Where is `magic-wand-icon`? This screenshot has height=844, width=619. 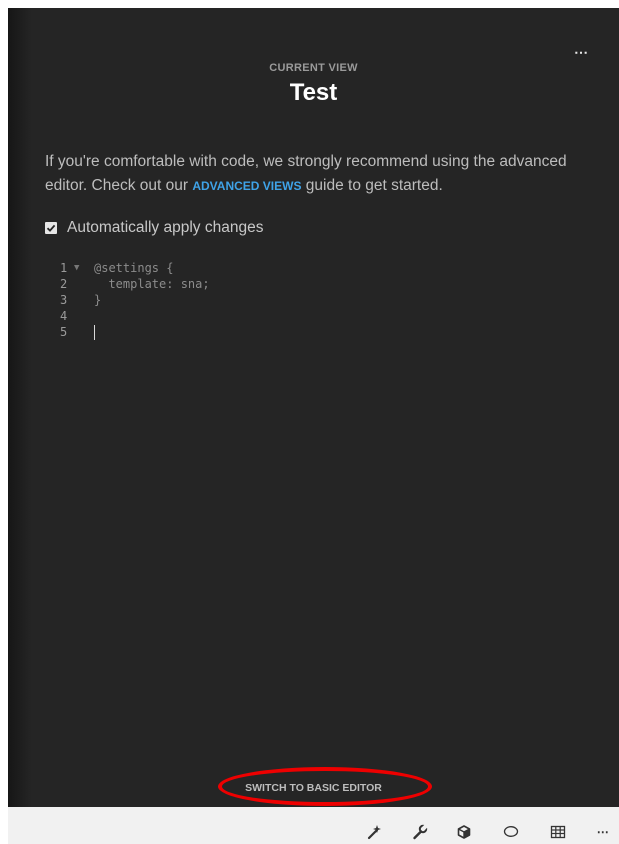 magic-wand-icon is located at coordinates (374, 832).